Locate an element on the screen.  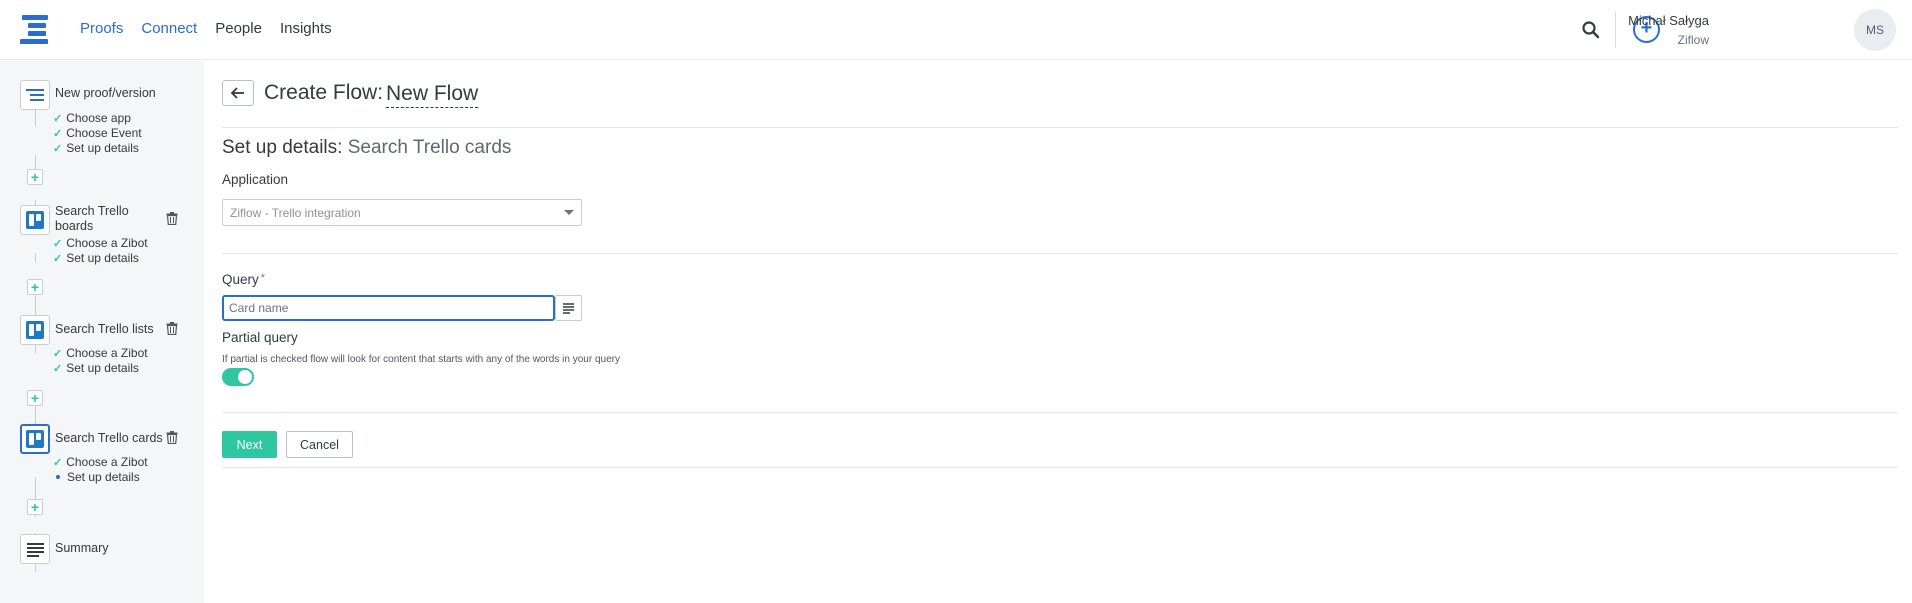
substep-label: Choose app is located at coordinates (98, 118).